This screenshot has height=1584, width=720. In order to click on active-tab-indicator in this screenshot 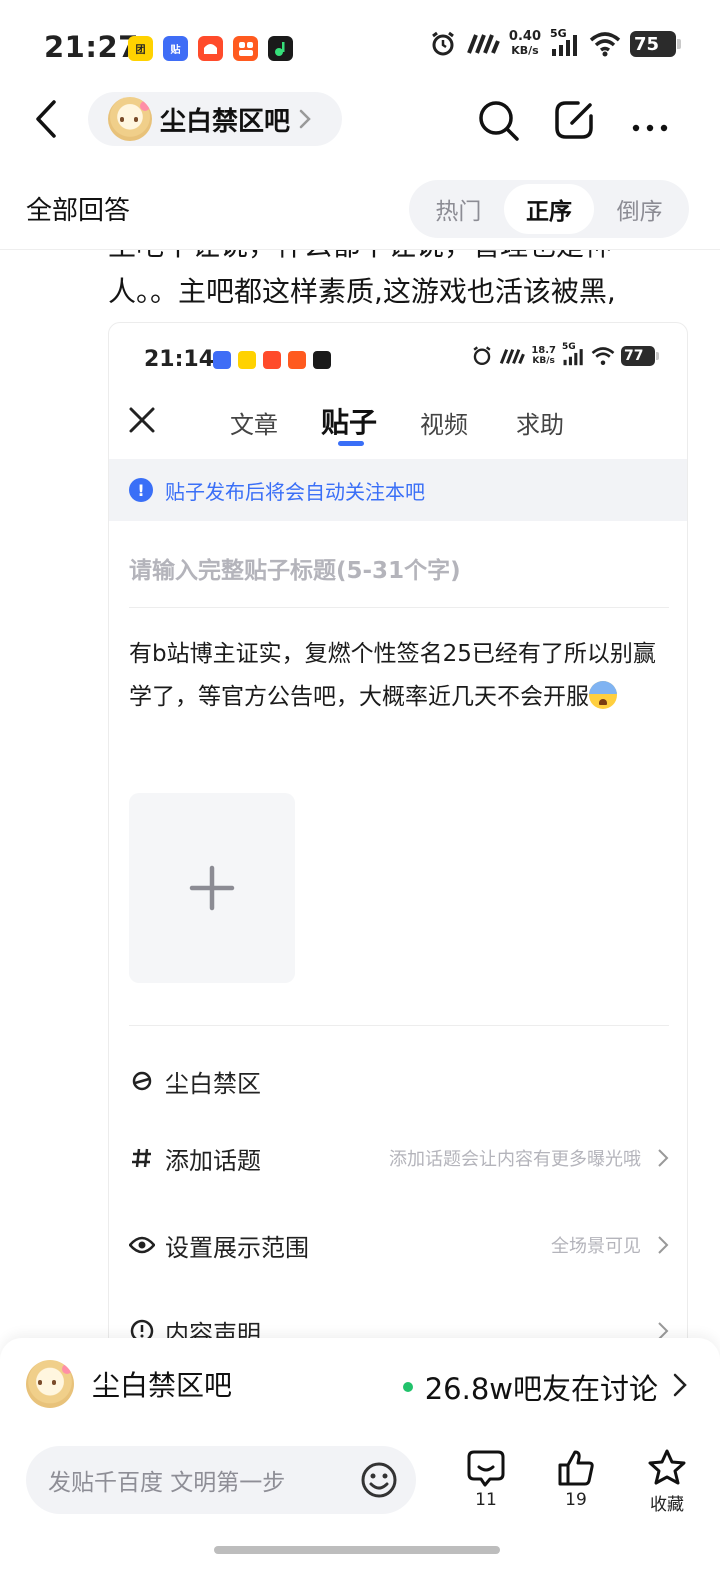, I will do `click(351, 443)`.